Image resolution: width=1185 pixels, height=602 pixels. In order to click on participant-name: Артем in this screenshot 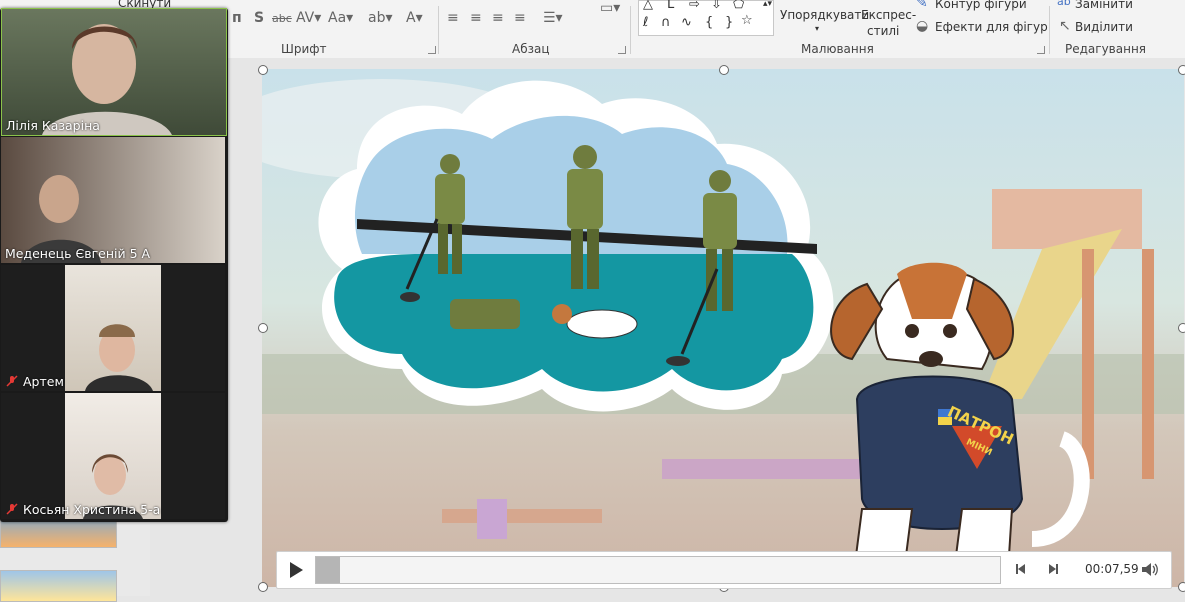, I will do `click(43, 381)`.